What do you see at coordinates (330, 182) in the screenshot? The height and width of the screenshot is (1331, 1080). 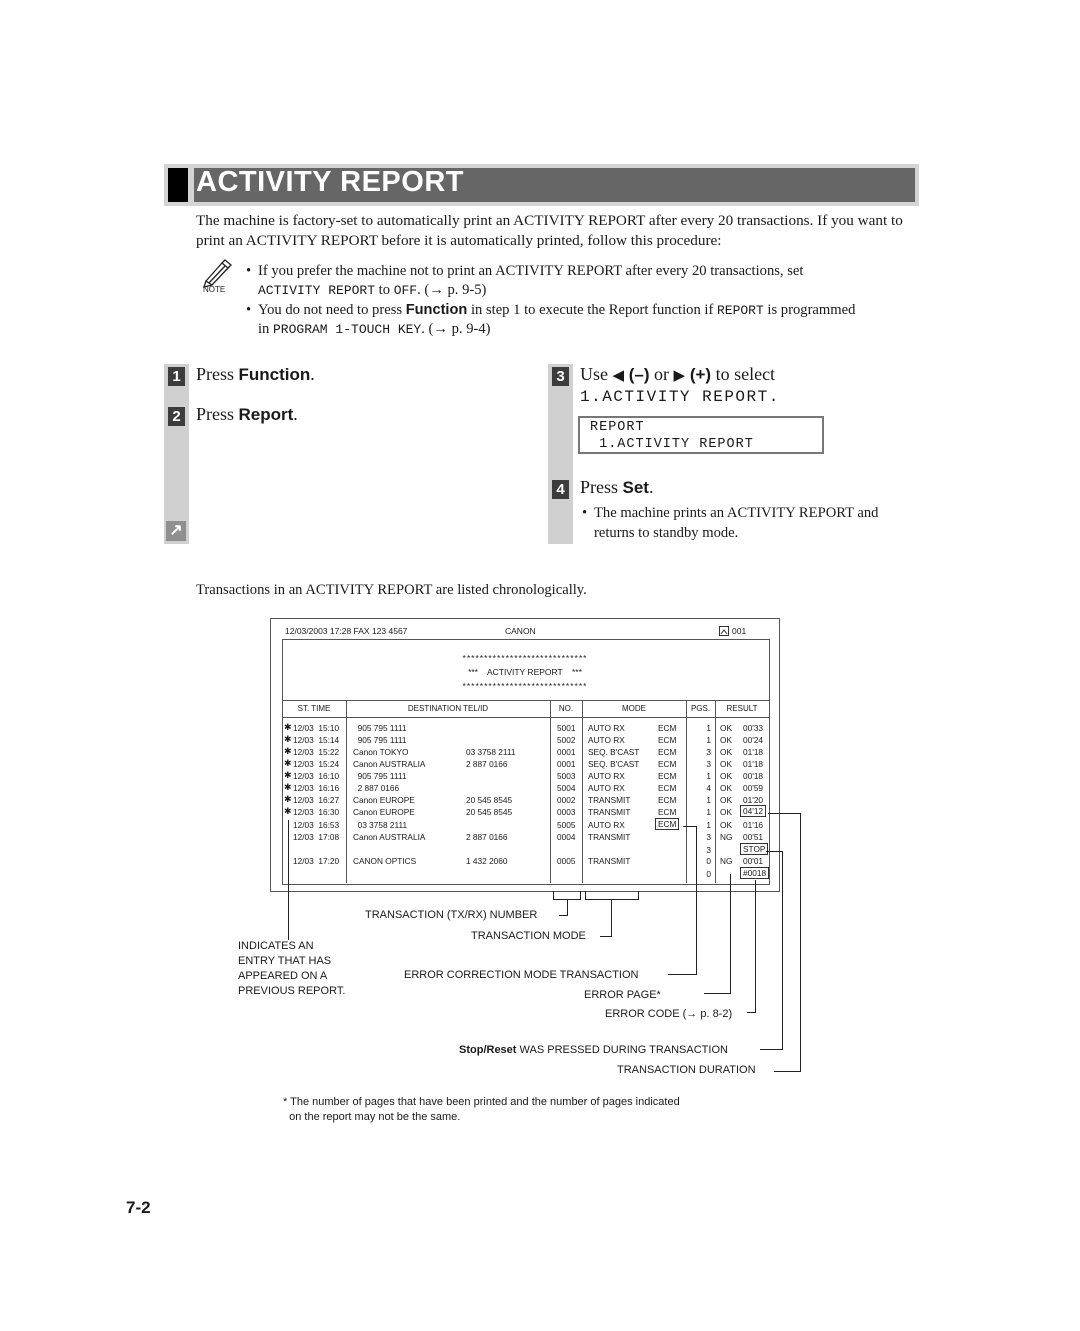 I see `section-title: ACTIVITY REPORT` at bounding box center [330, 182].